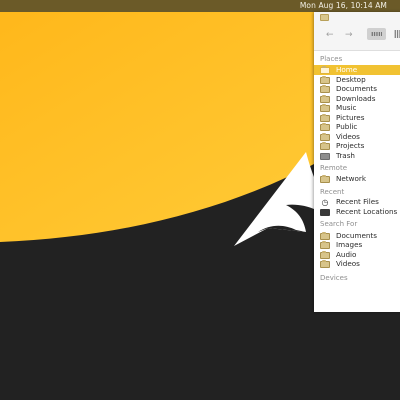 The height and width of the screenshot is (400, 400). I want to click on trash-icon, so click(325, 156).